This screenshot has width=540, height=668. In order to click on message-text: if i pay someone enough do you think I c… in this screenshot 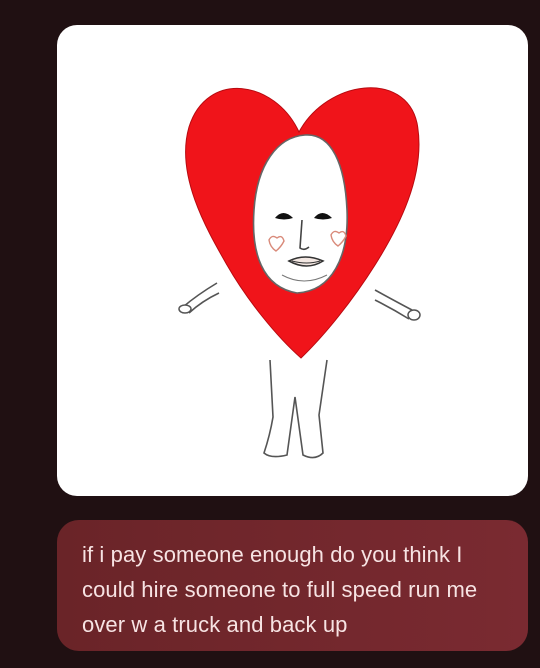, I will do `click(280, 589)`.